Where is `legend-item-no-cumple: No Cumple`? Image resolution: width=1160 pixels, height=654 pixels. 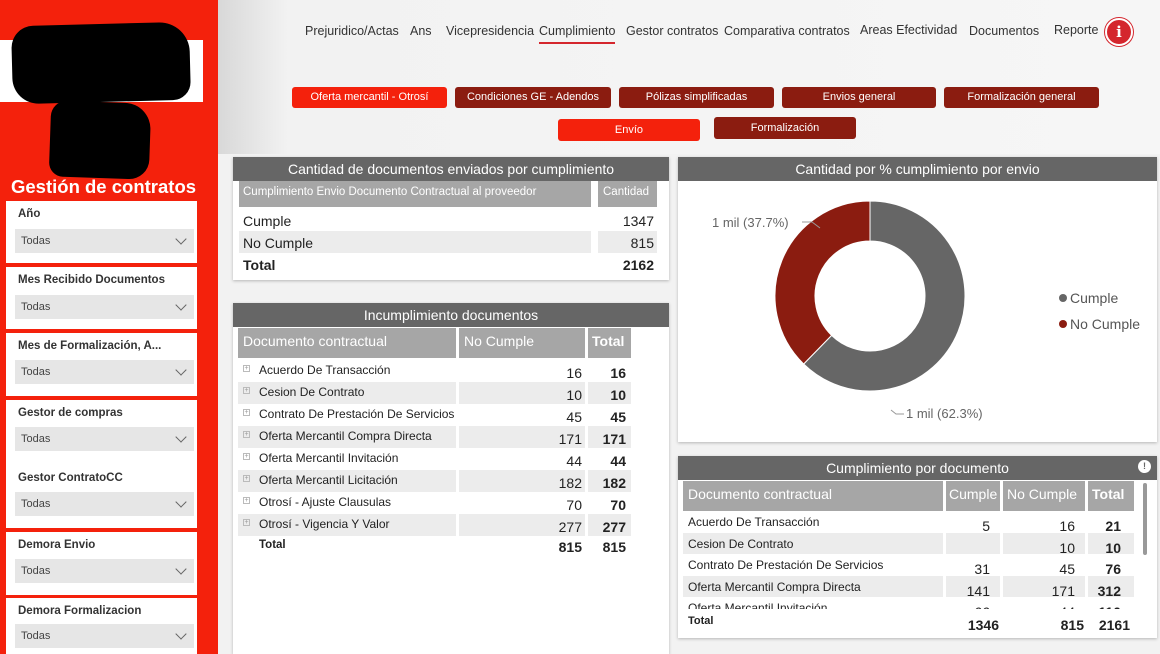 legend-item-no-cumple: No Cumple is located at coordinates (1105, 324).